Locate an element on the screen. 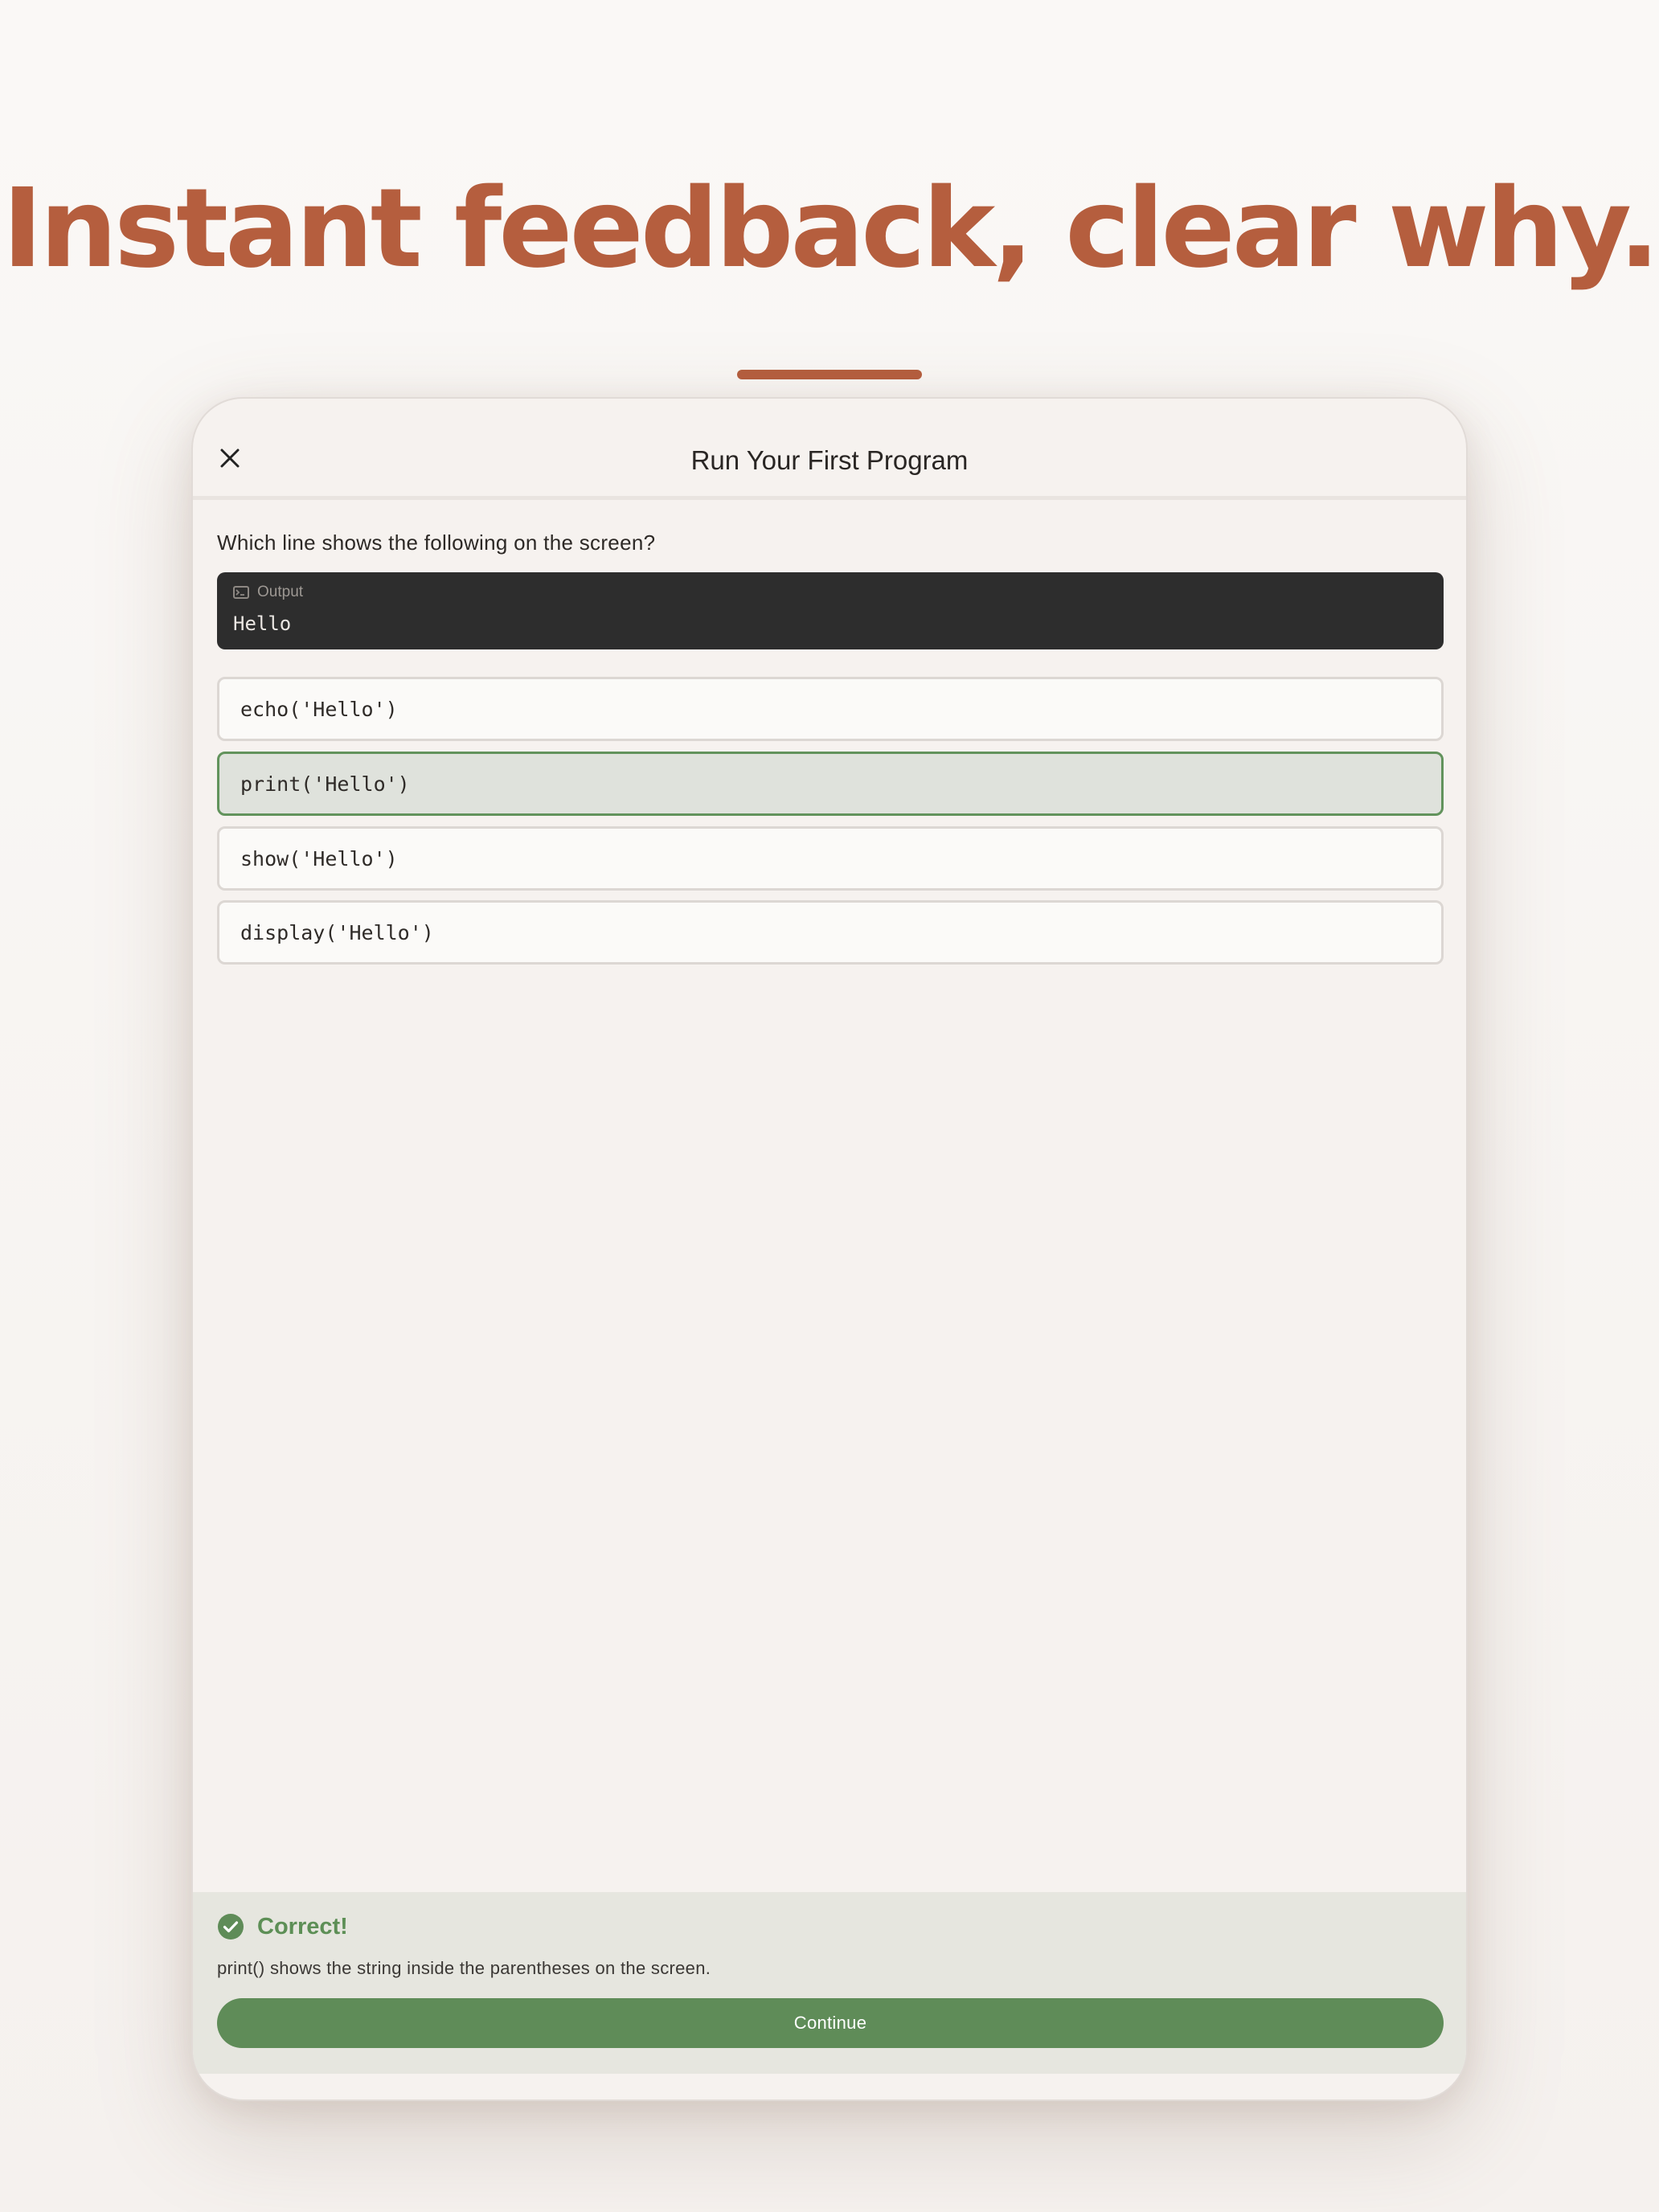 The width and height of the screenshot is (1659, 2212). terminal-icon is located at coordinates (241, 592).